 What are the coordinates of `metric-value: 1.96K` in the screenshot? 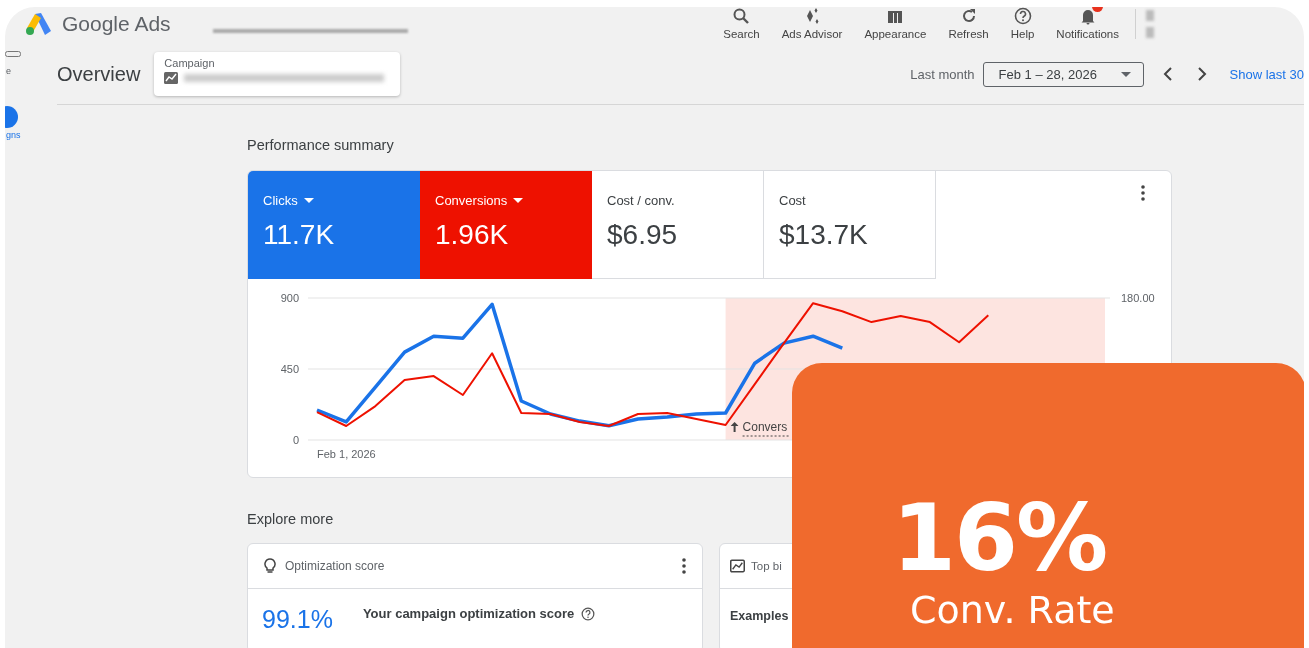 It's located at (472, 235).